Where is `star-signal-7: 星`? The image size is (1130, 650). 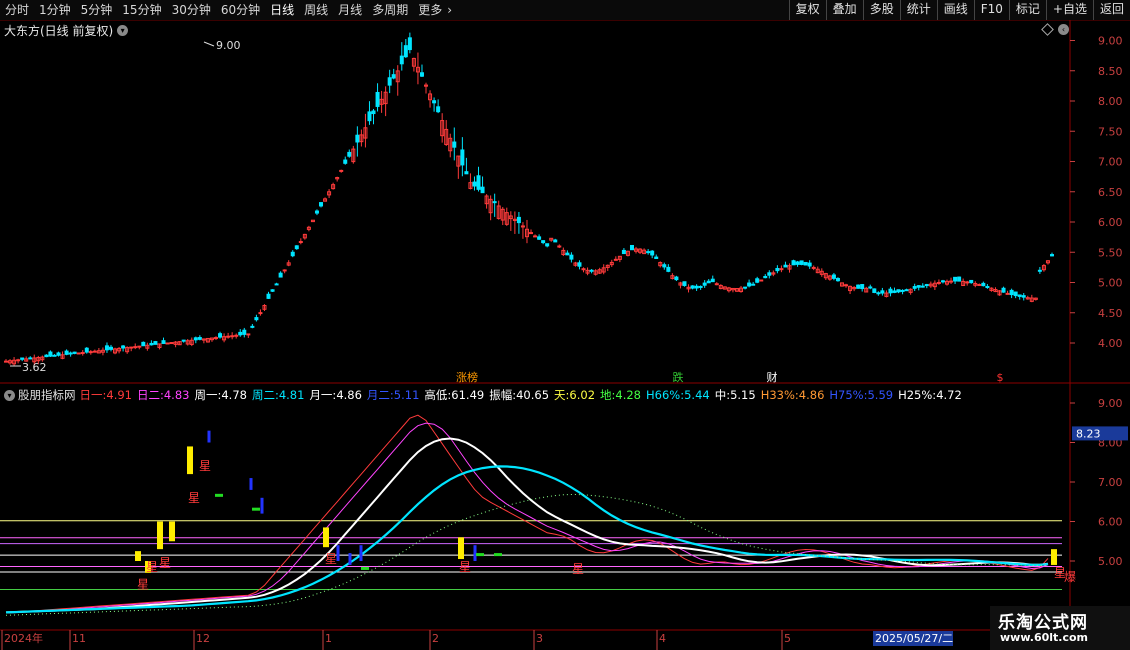 star-signal-7: 星 is located at coordinates (578, 569).